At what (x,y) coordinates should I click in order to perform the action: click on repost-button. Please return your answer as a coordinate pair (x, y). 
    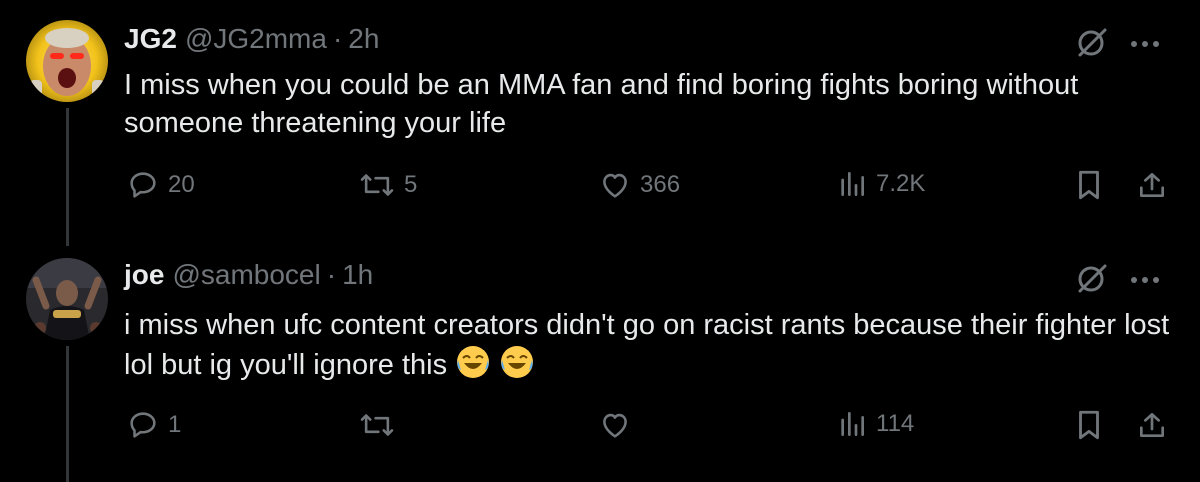
    Looking at the image, I should click on (381, 425).